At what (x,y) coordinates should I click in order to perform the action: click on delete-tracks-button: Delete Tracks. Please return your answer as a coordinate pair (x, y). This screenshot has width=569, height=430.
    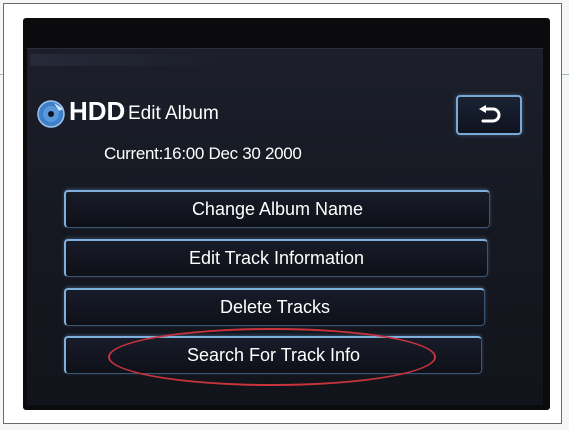
    Looking at the image, I should click on (274, 307).